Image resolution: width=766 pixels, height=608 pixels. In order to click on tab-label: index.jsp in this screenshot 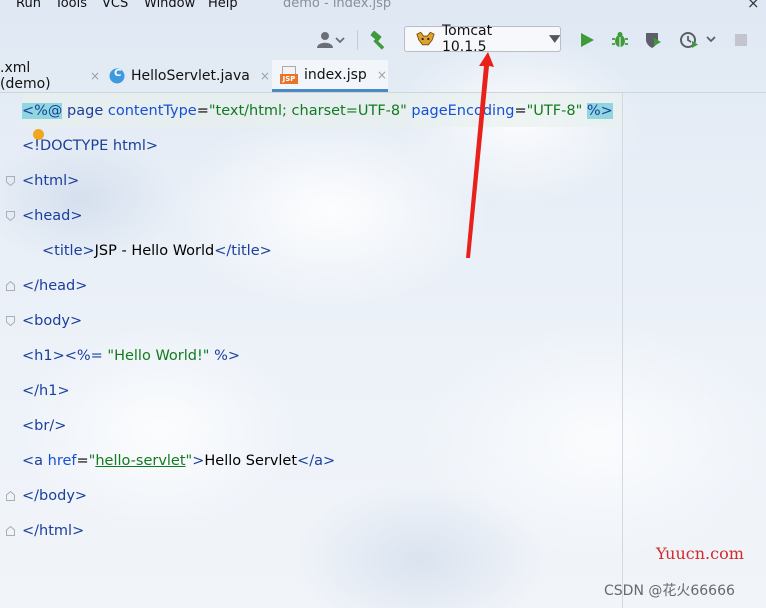, I will do `click(335, 74)`.